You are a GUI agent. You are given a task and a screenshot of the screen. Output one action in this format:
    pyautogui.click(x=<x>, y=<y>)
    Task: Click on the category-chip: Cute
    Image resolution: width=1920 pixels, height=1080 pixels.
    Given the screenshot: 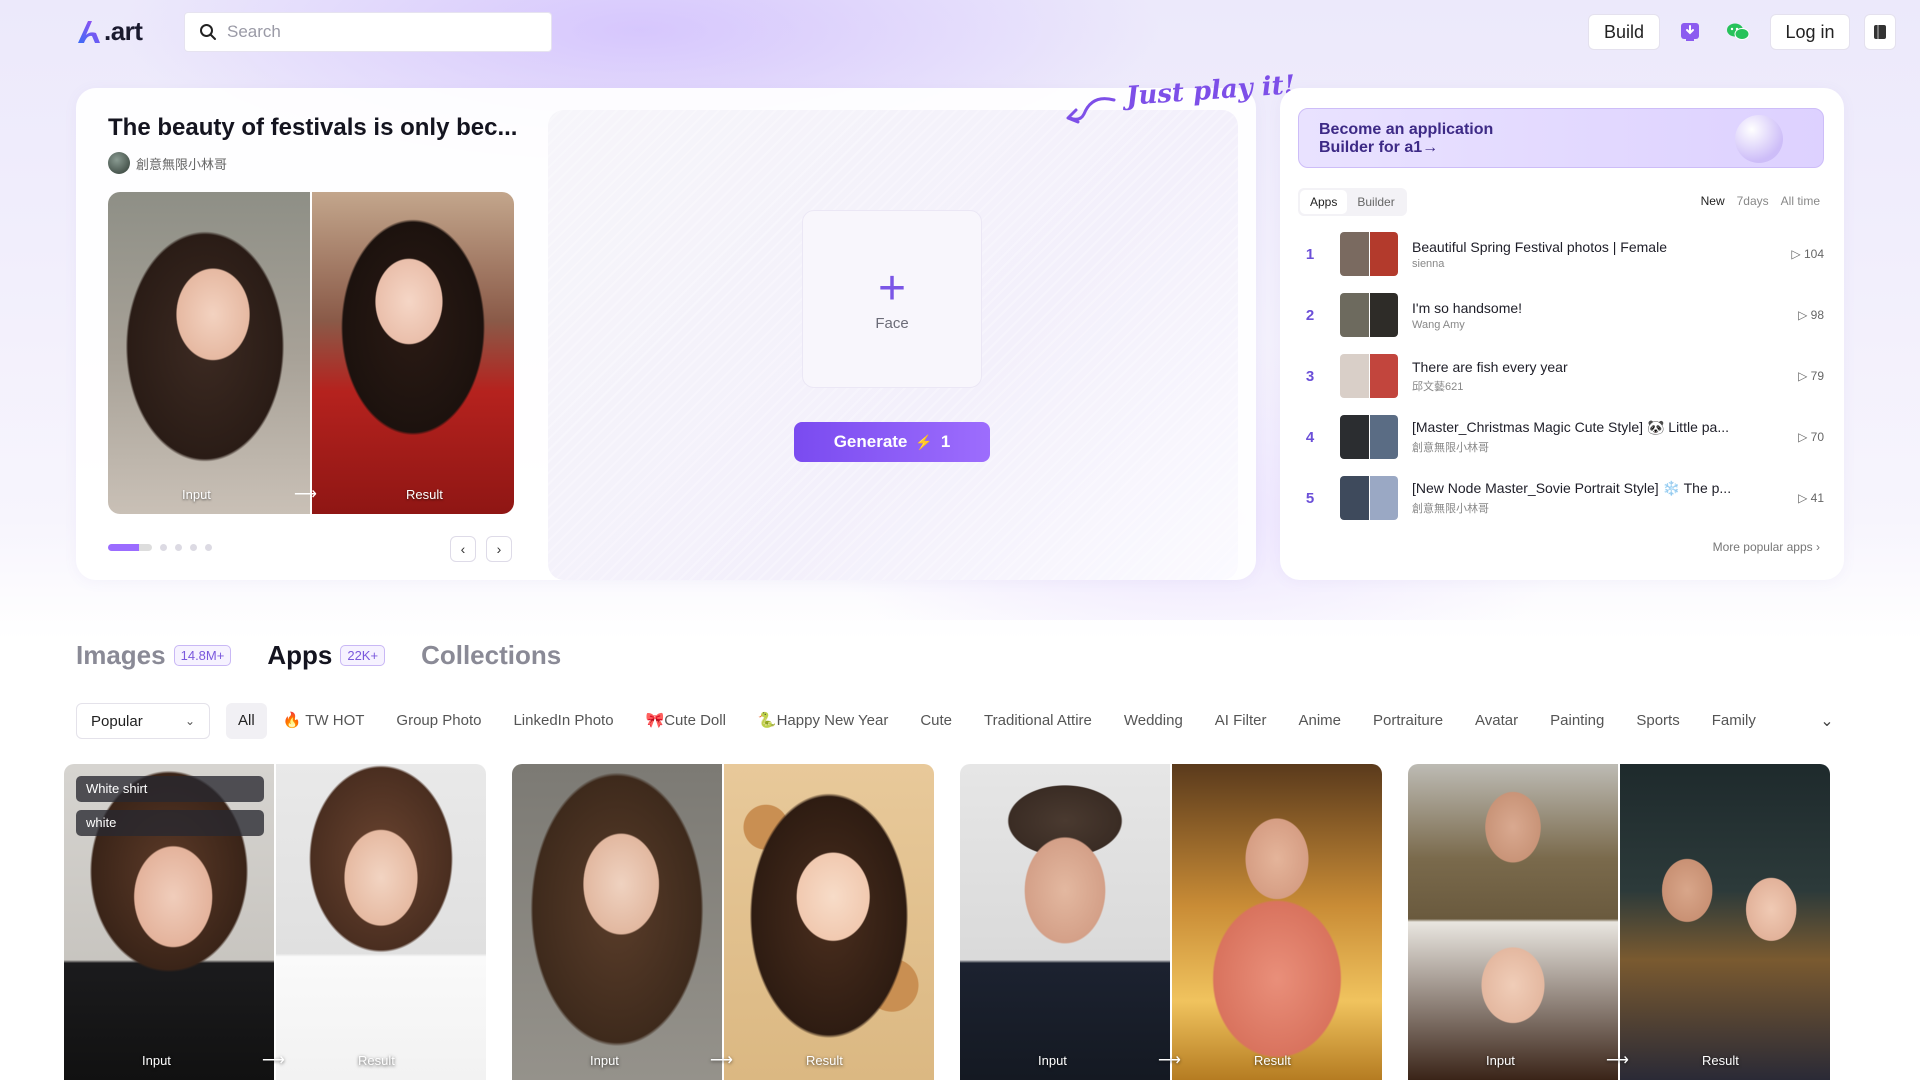 What is the action you would take?
    pyautogui.click(x=936, y=721)
    